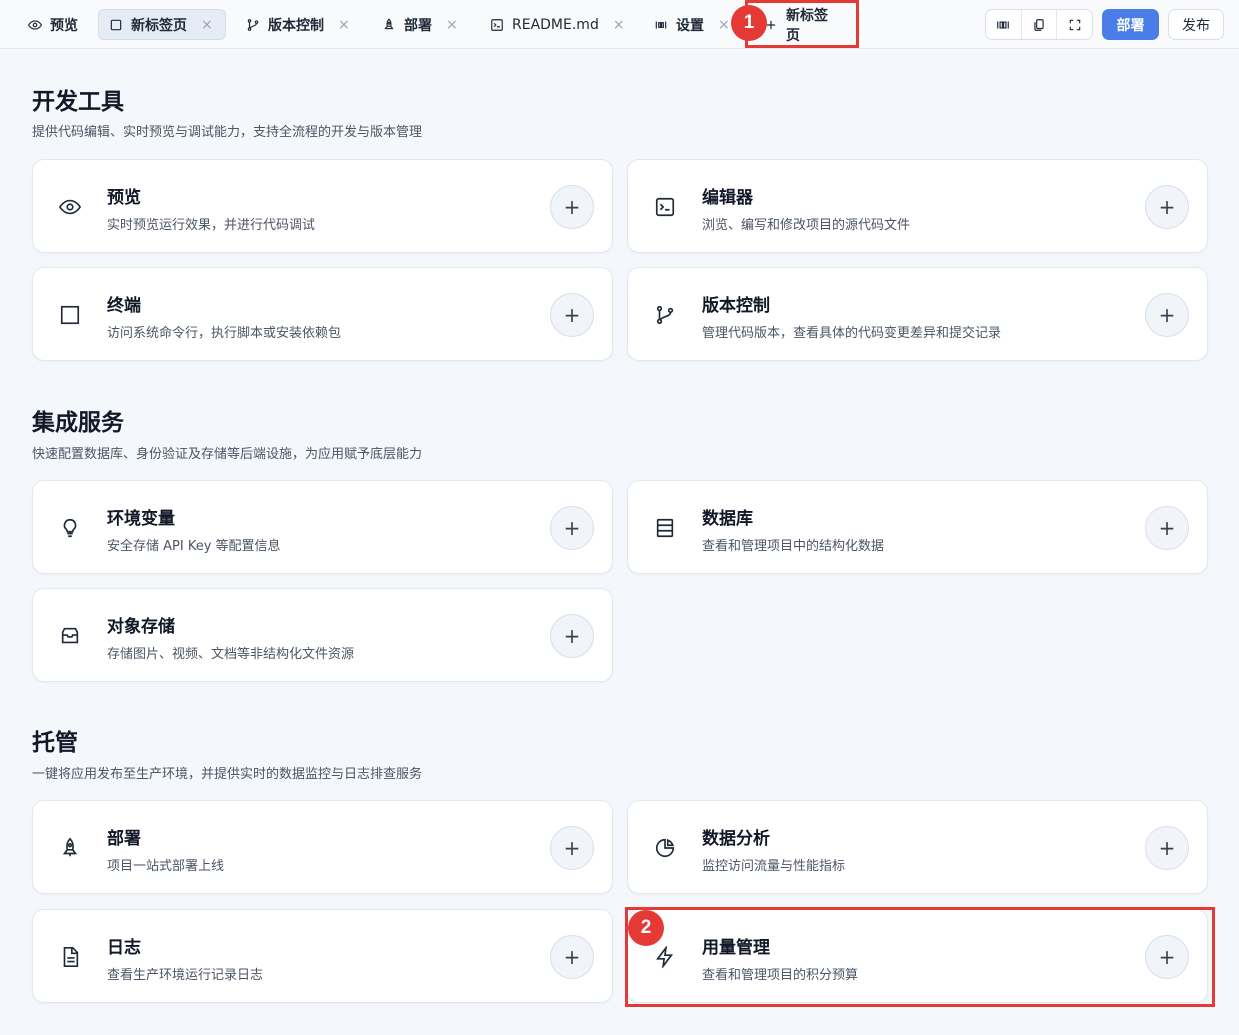 This screenshot has height=1035, width=1239. Describe the element at coordinates (665, 207) in the screenshot. I see `terminal-icon` at that location.